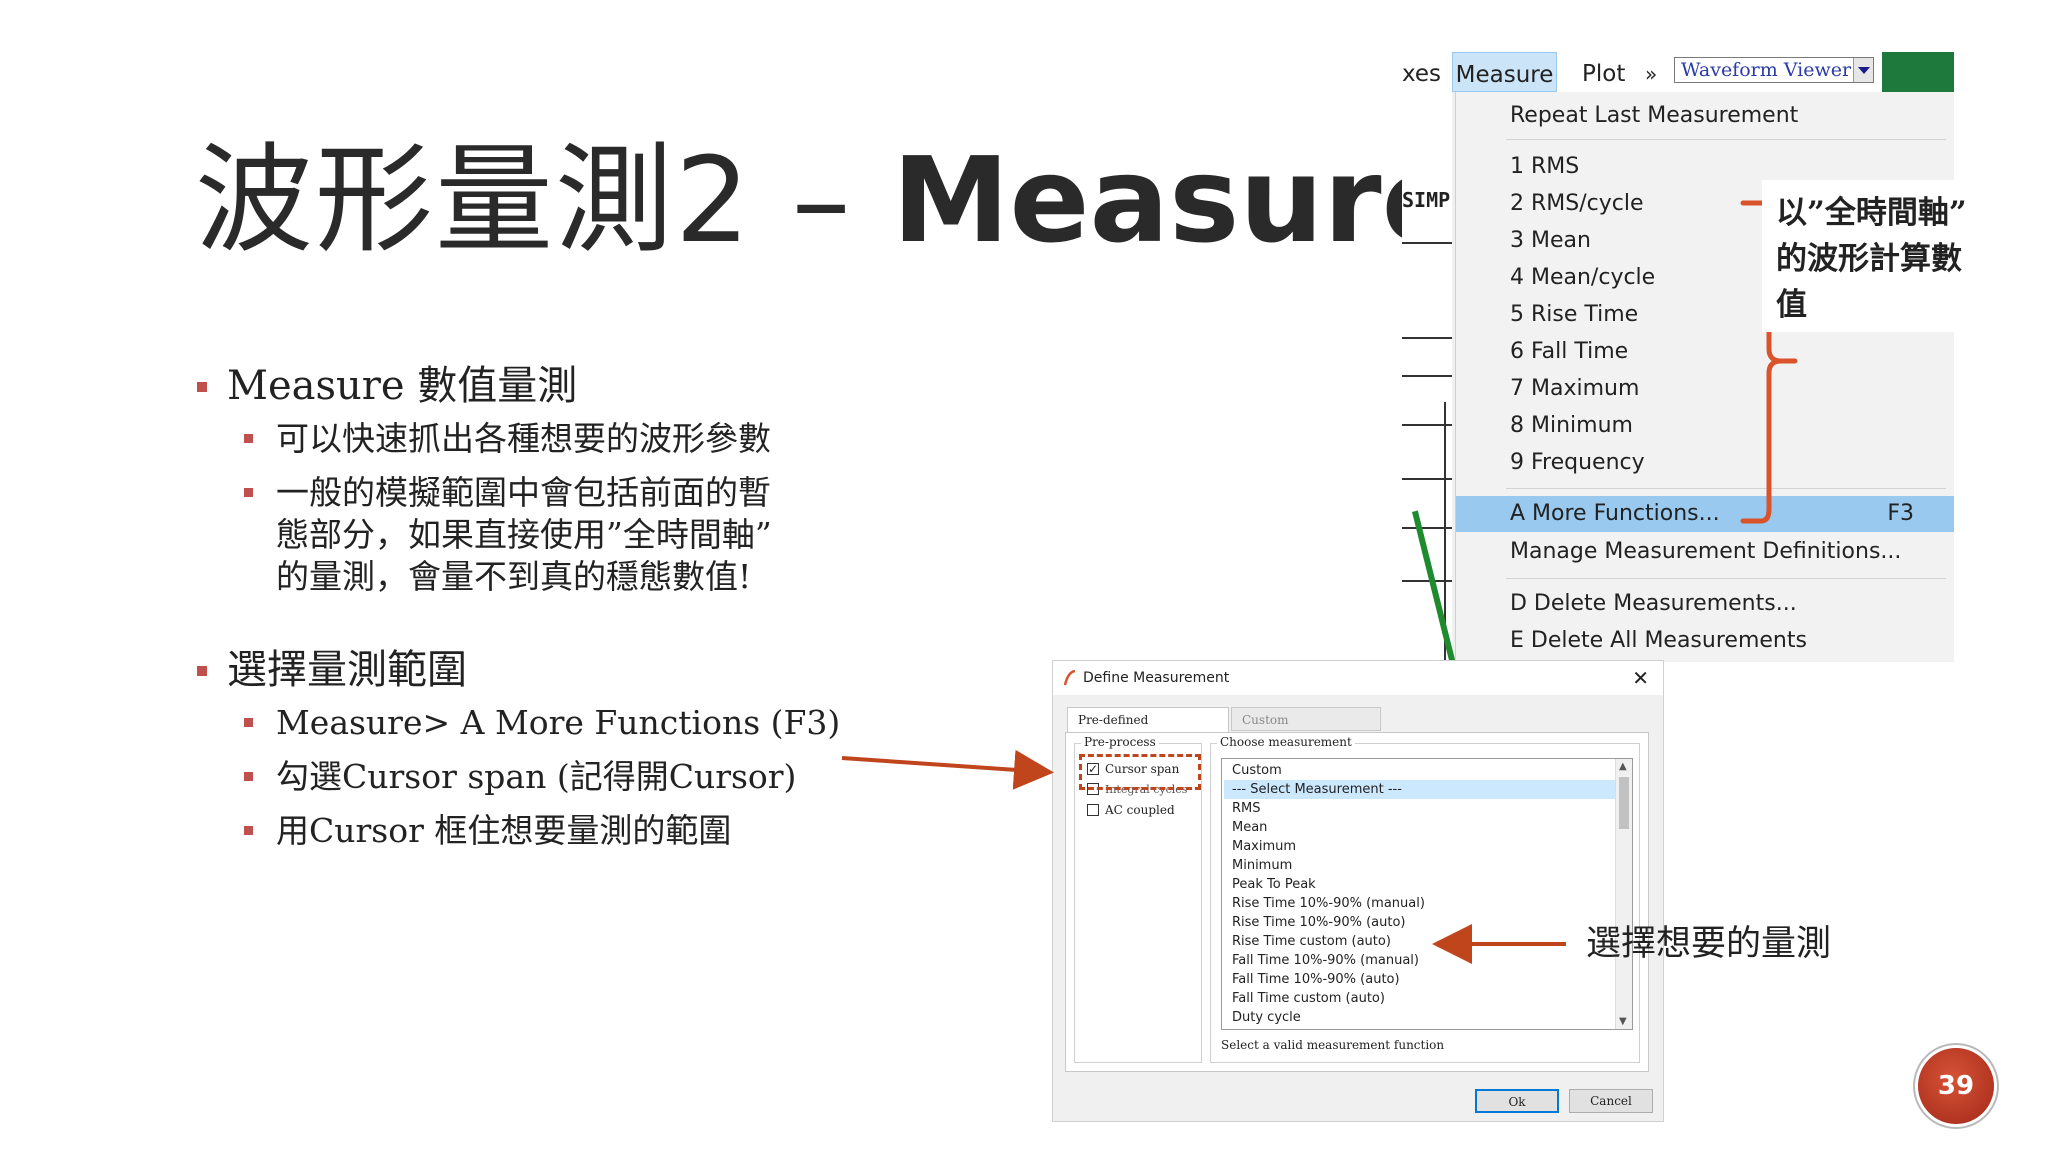 The width and height of the screenshot is (2048, 1152). I want to click on bullet-measure: Measure 數值量測, so click(545, 386).